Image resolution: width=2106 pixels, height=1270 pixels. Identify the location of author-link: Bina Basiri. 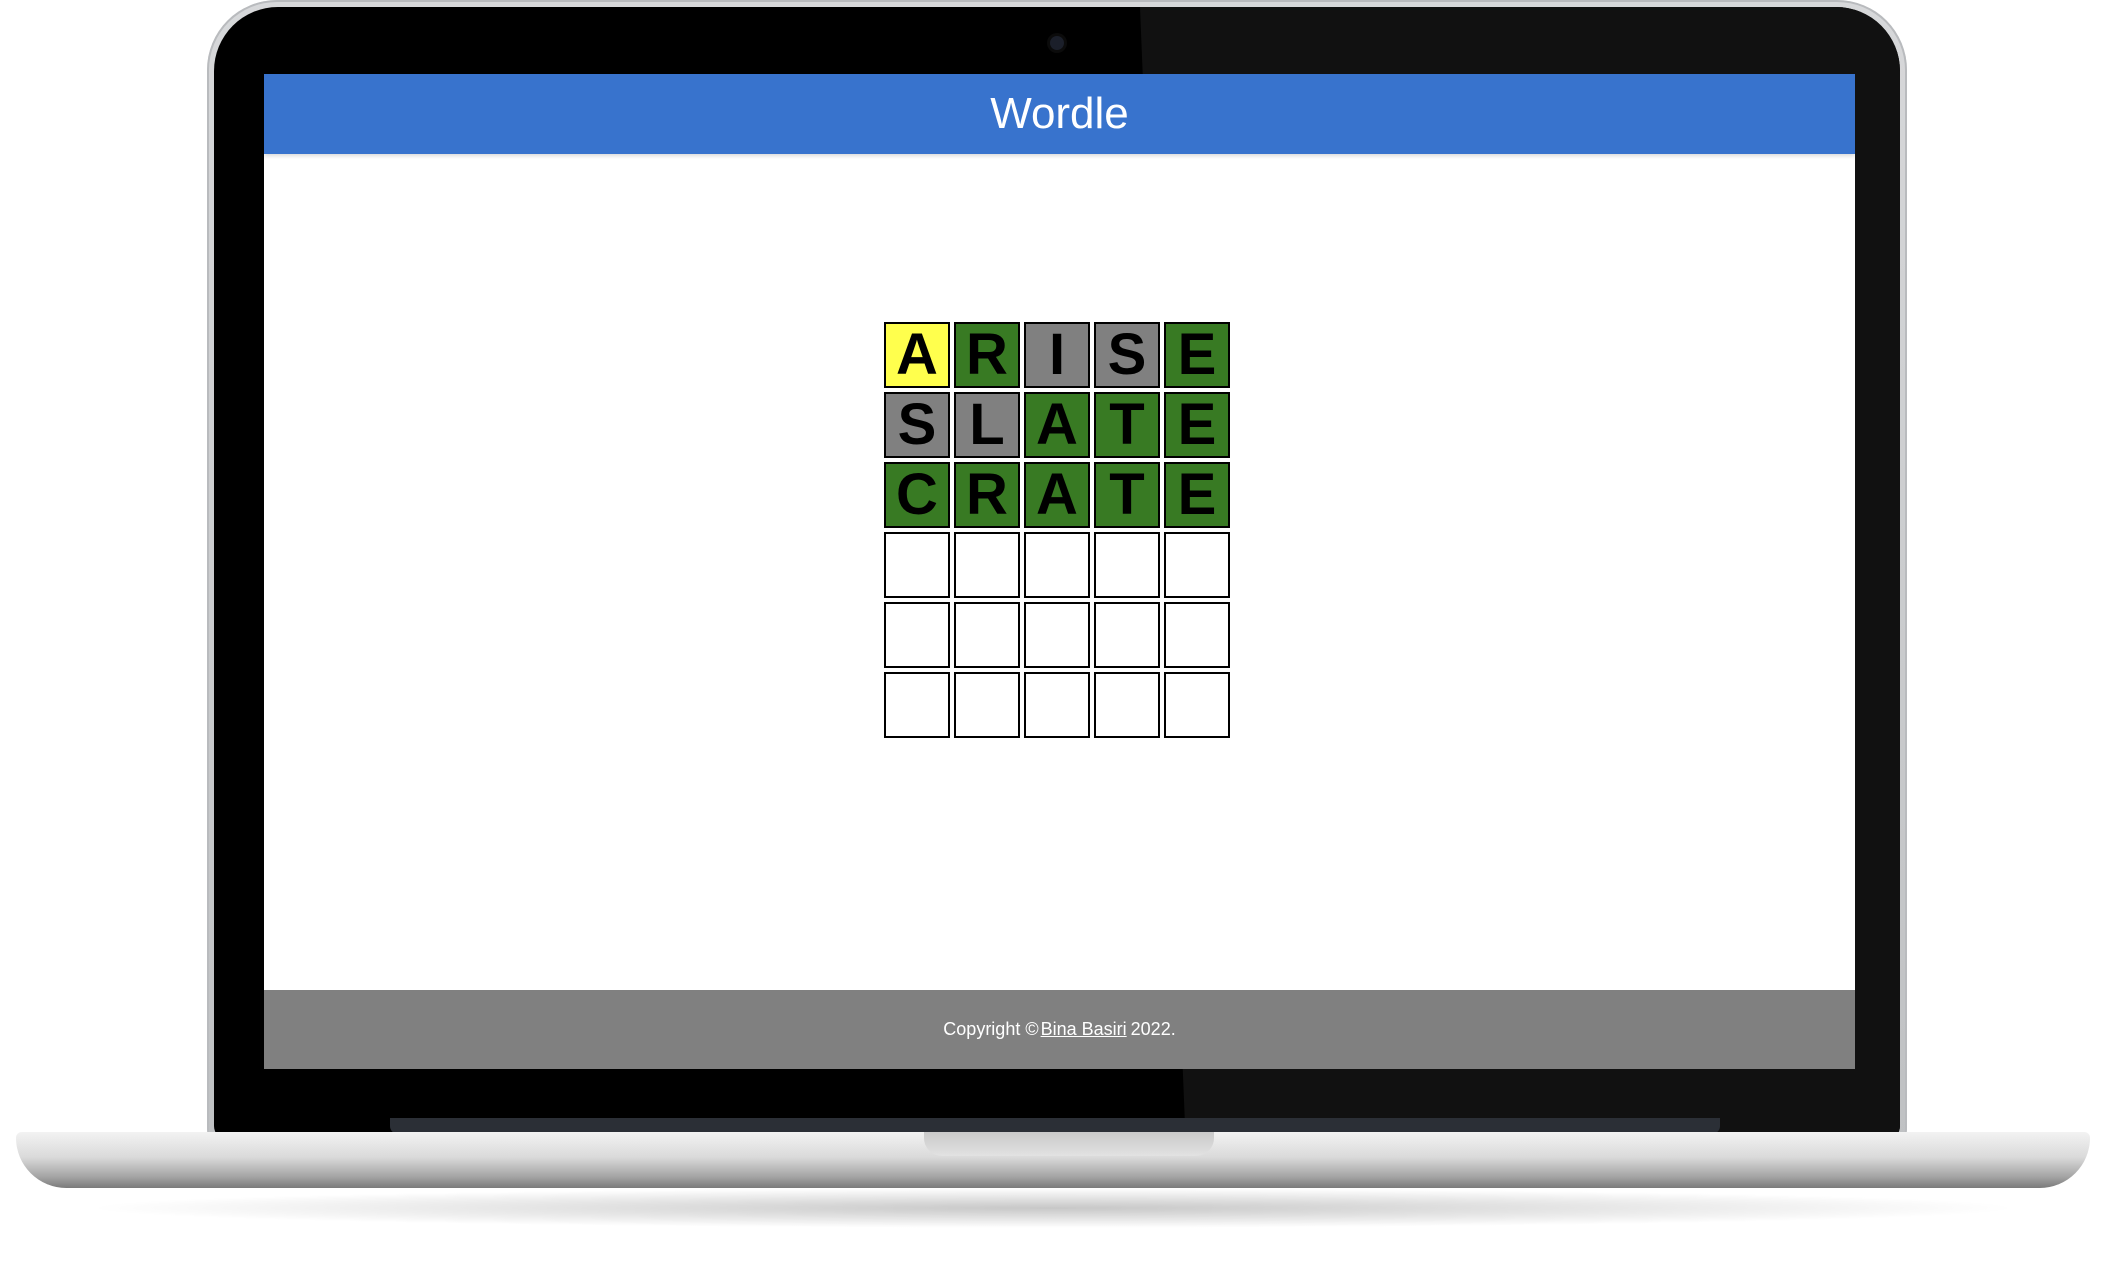
(1084, 1029).